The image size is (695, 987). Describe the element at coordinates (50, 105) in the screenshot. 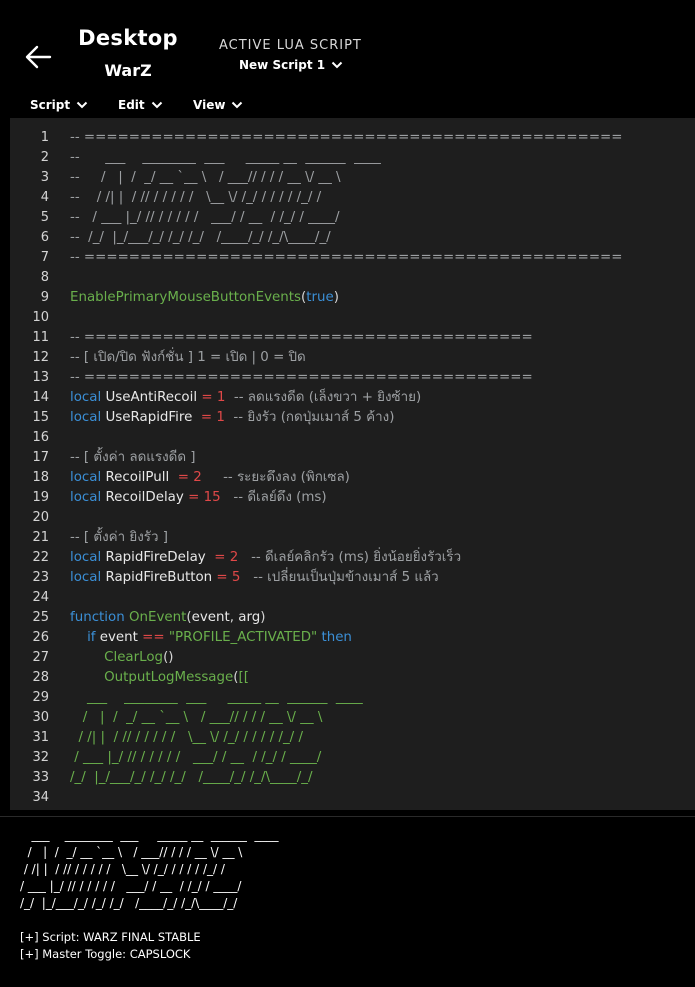

I see `menu-script-label: Script` at that location.